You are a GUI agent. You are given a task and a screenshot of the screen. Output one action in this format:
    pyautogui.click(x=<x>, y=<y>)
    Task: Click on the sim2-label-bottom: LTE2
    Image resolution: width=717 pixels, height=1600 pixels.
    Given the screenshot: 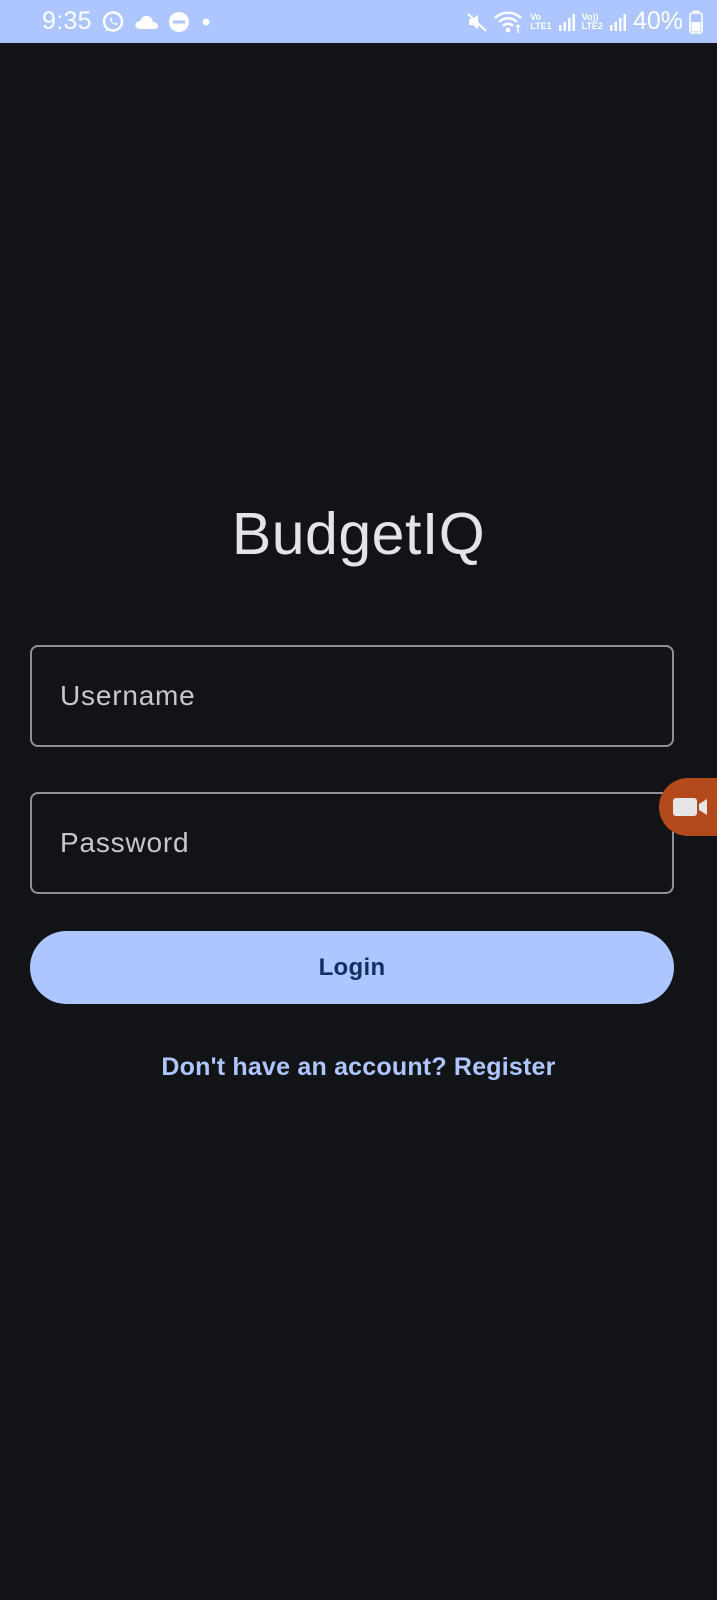 What is the action you would take?
    pyautogui.click(x=592, y=25)
    